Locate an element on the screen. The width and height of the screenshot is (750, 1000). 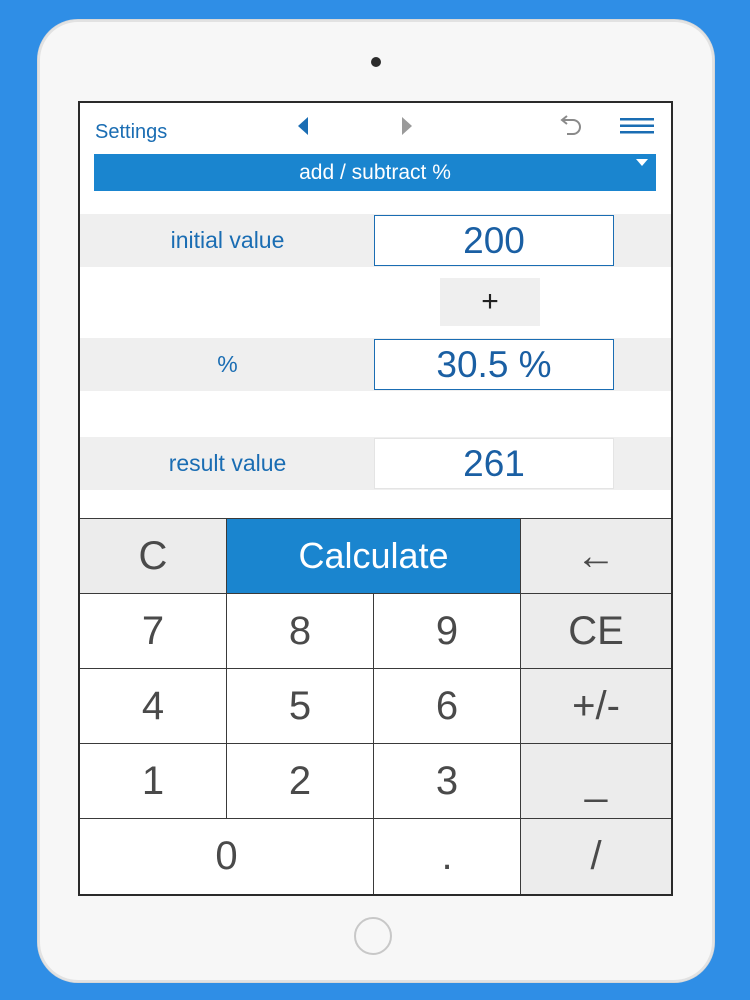
key-7: 7 is located at coordinates (153, 631).